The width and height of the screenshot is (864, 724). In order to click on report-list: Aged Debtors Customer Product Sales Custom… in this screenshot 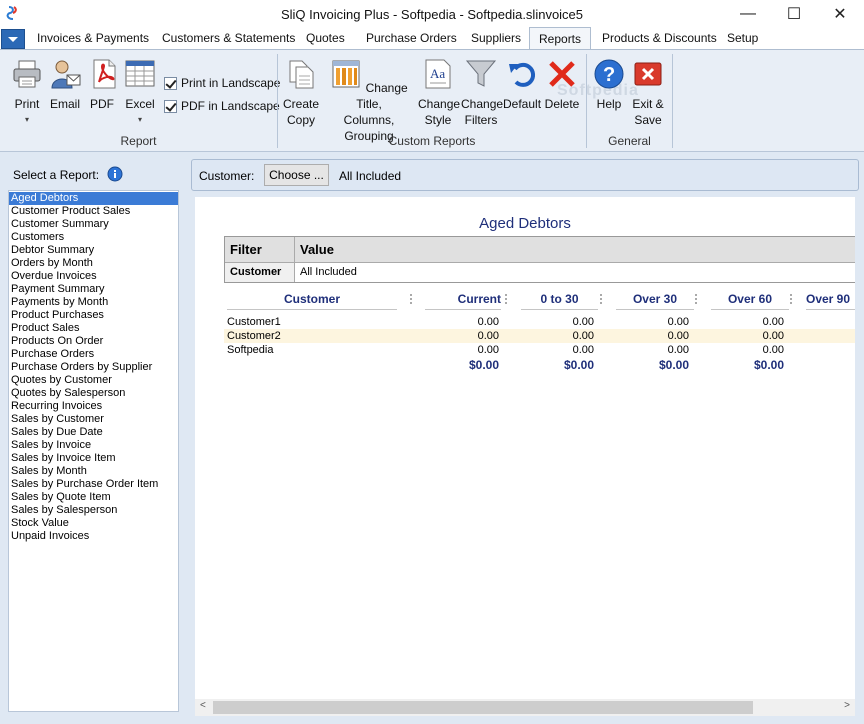, I will do `click(93, 451)`.